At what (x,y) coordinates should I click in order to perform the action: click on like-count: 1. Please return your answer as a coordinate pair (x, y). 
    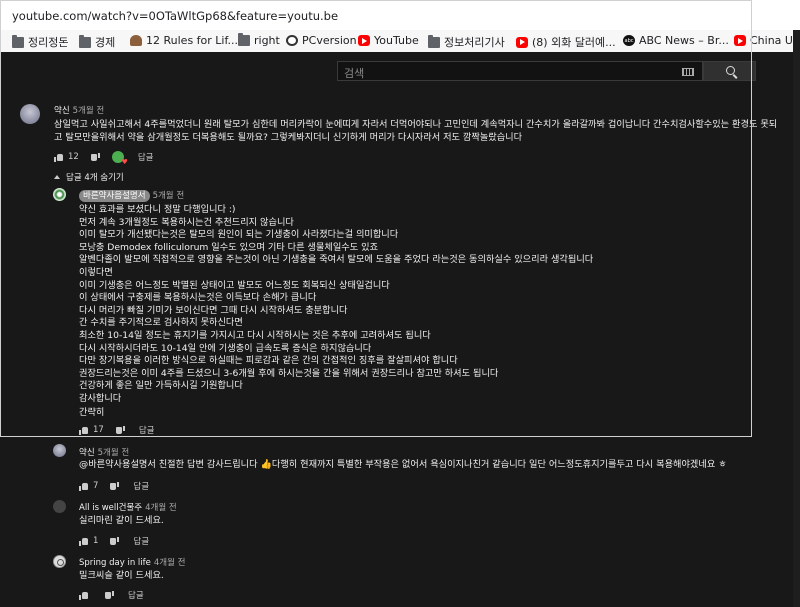
    Looking at the image, I should click on (96, 541).